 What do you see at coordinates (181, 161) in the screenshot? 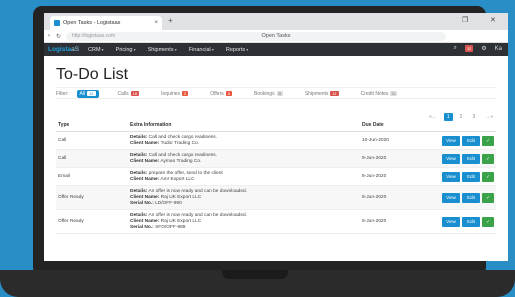
I see `client-value: Ayman Trading Co.` at bounding box center [181, 161].